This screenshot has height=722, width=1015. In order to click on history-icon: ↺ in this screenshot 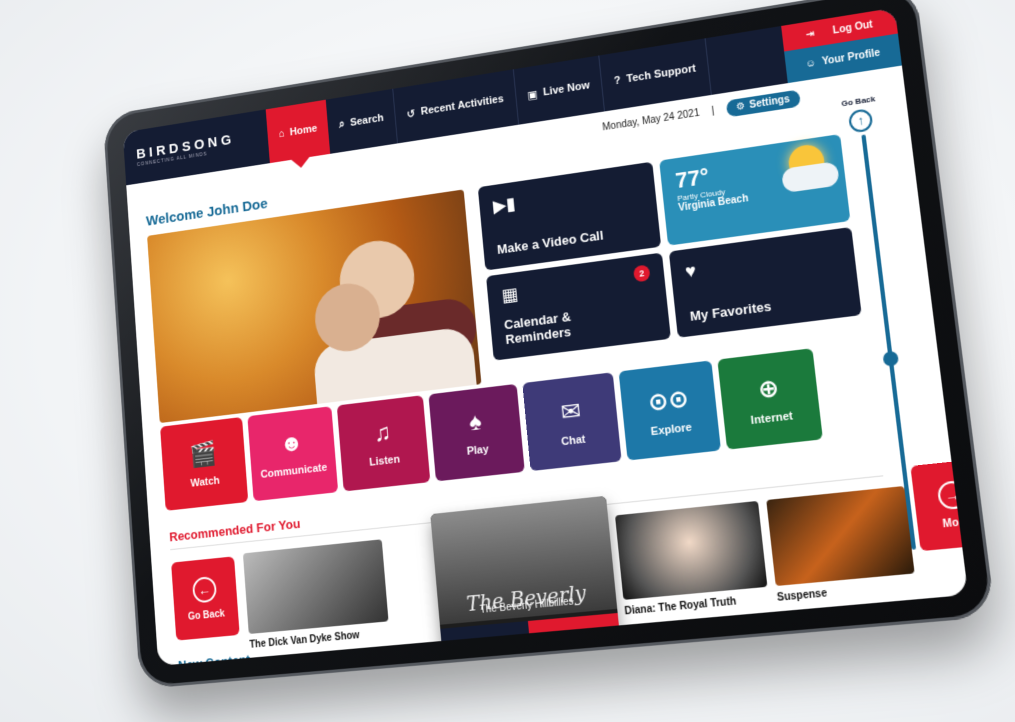, I will do `click(411, 114)`.